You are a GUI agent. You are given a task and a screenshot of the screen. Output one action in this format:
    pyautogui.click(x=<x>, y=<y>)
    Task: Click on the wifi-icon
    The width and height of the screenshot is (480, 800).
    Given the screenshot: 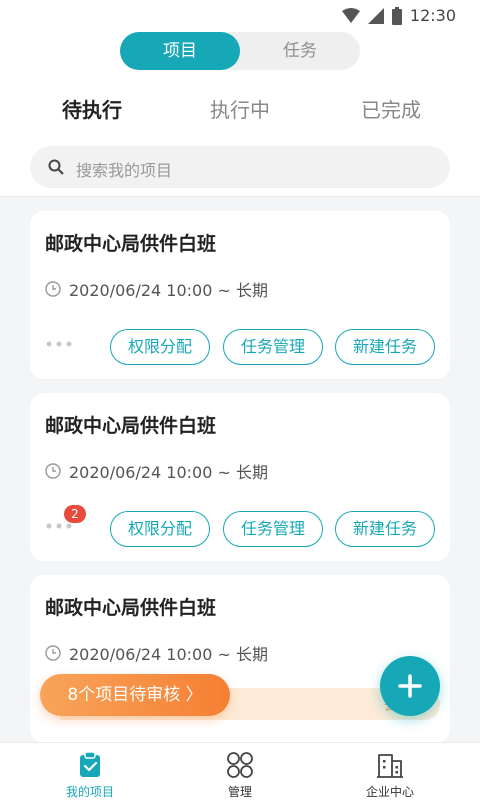 What is the action you would take?
    pyautogui.click(x=350, y=15)
    